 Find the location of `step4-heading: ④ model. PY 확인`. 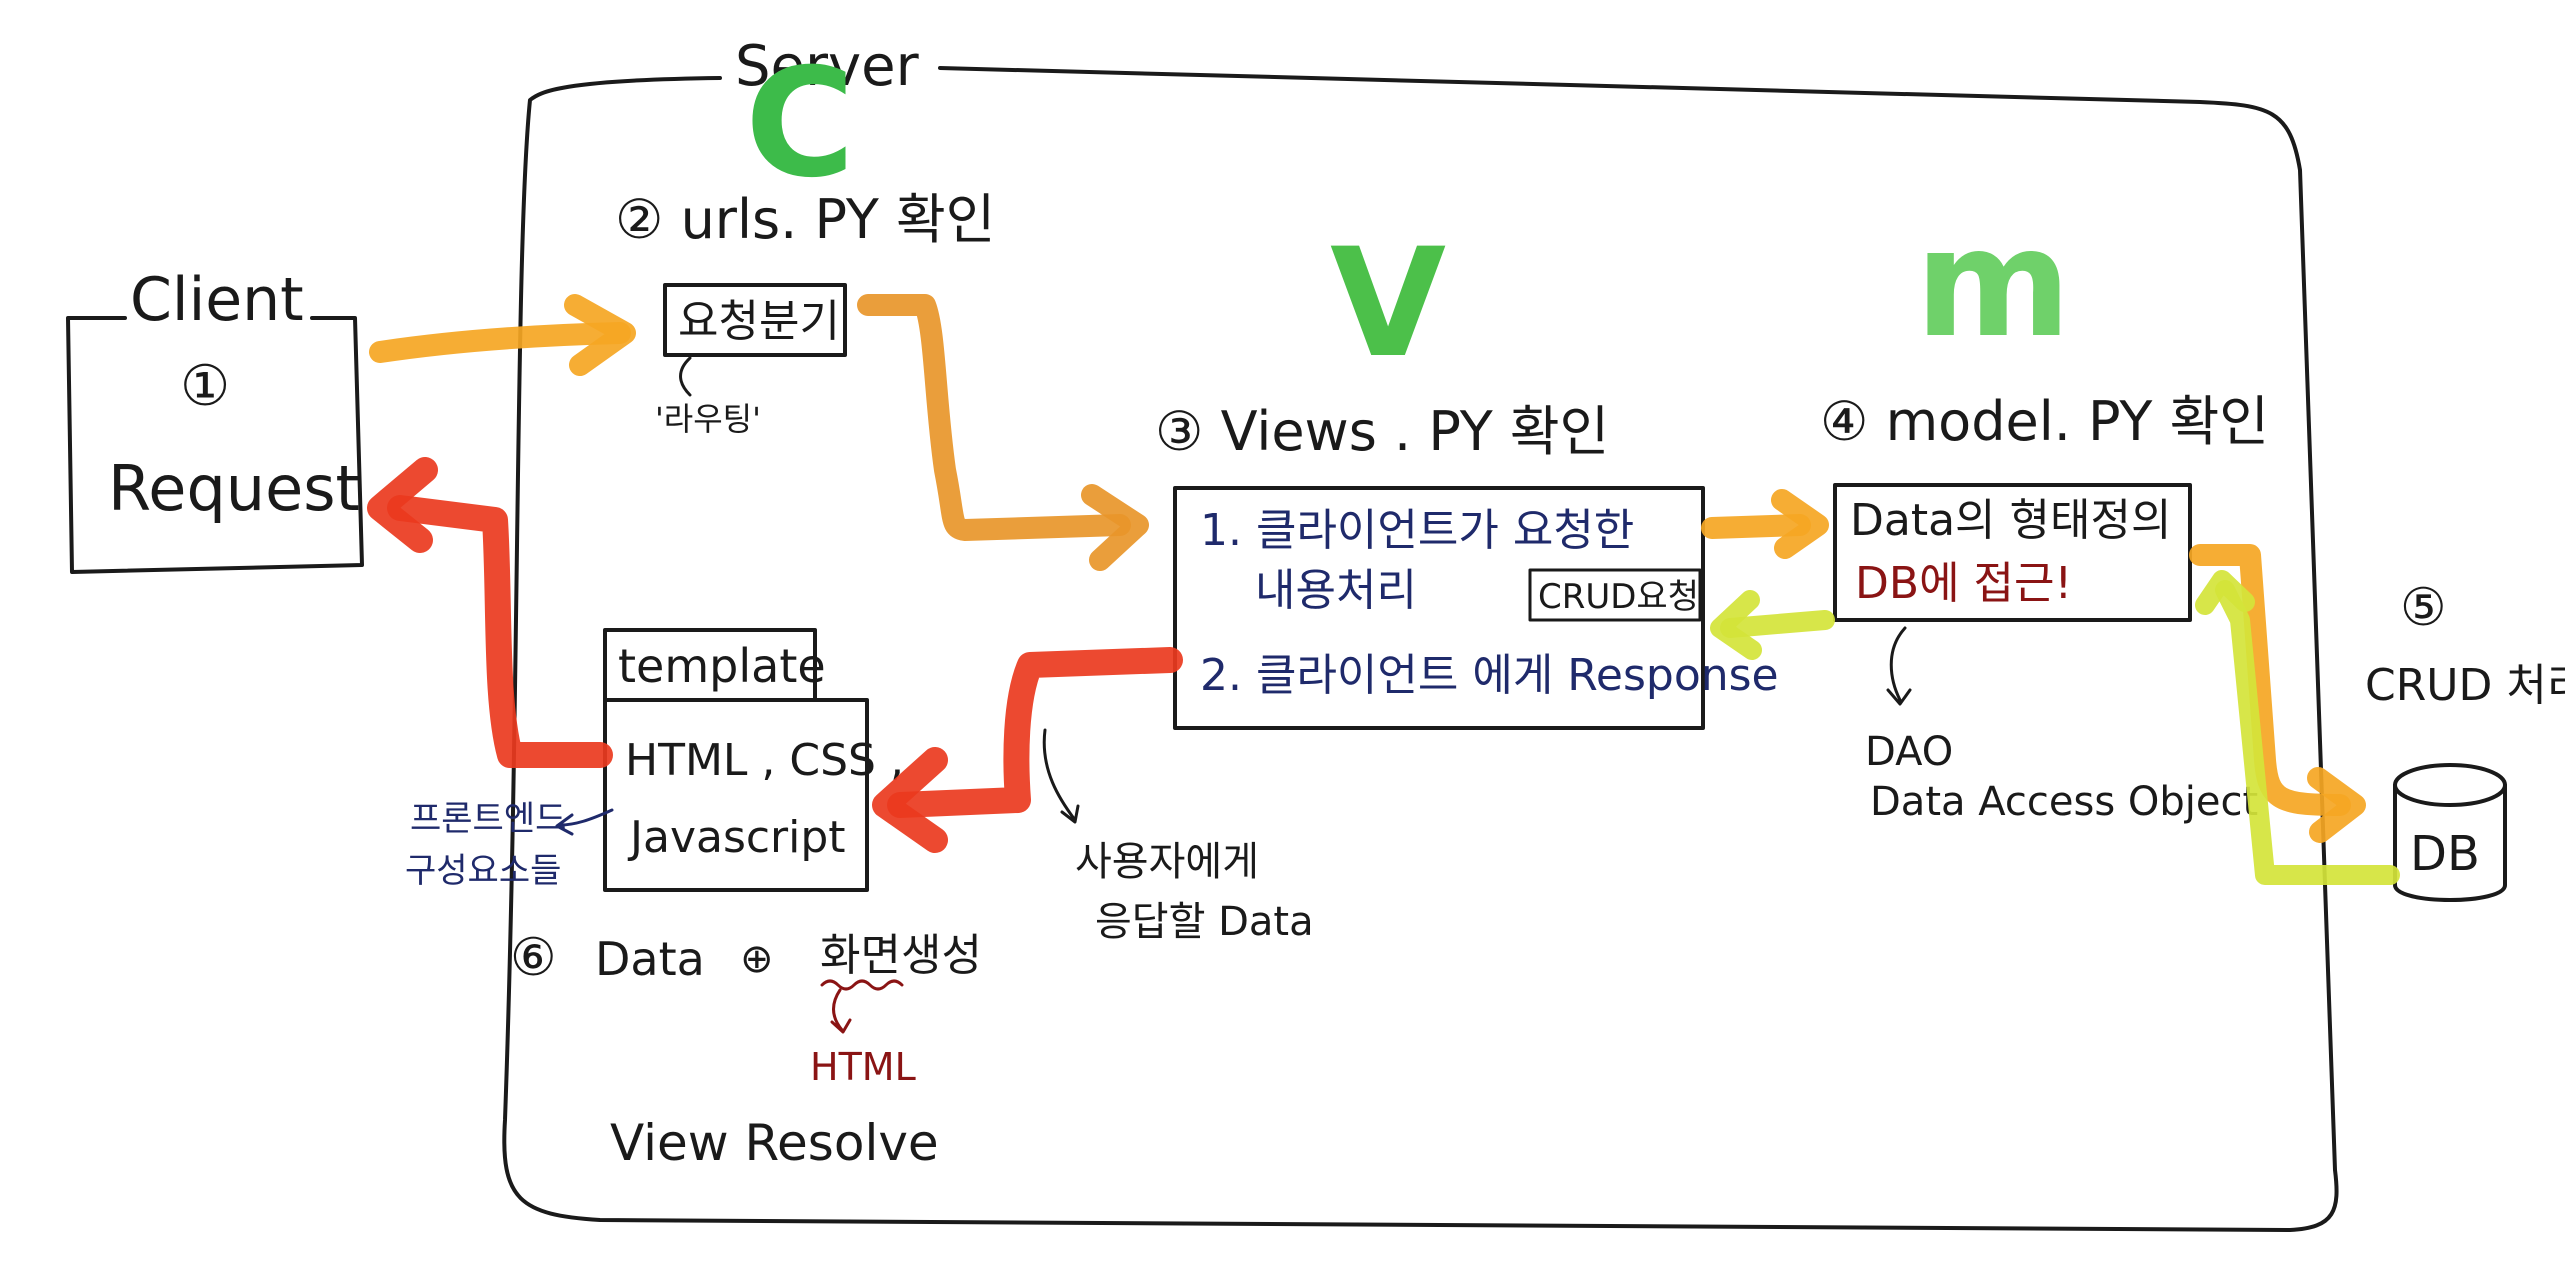

step4-heading: ④ model. PY 확인 is located at coordinates (2044, 421).